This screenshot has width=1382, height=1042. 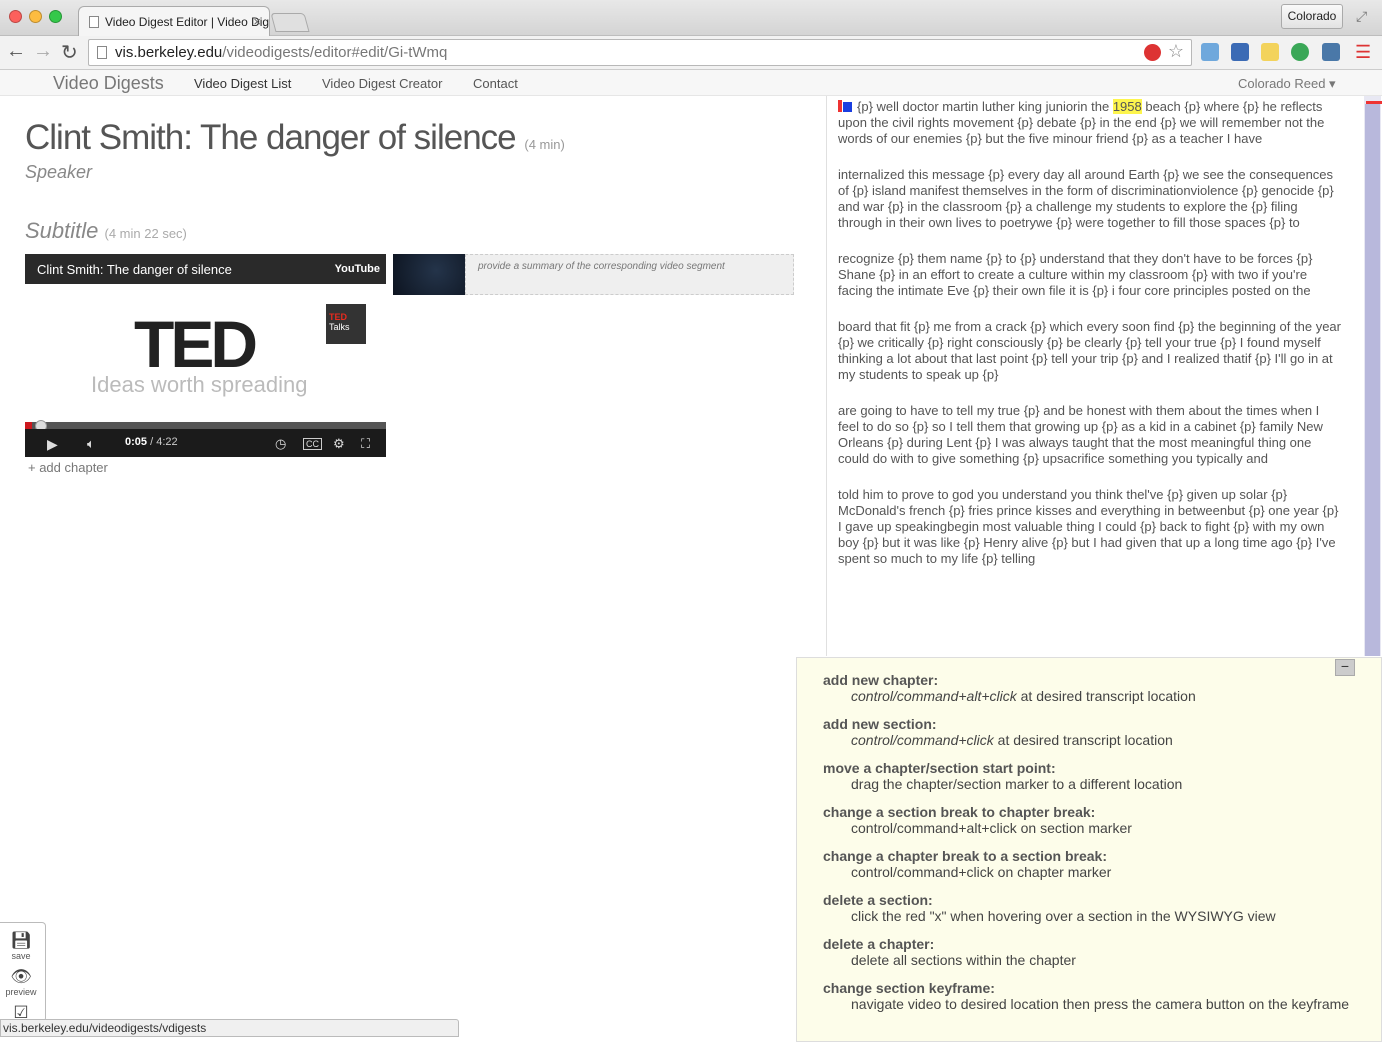 I want to click on close-window-button, so click(x=15, y=16).